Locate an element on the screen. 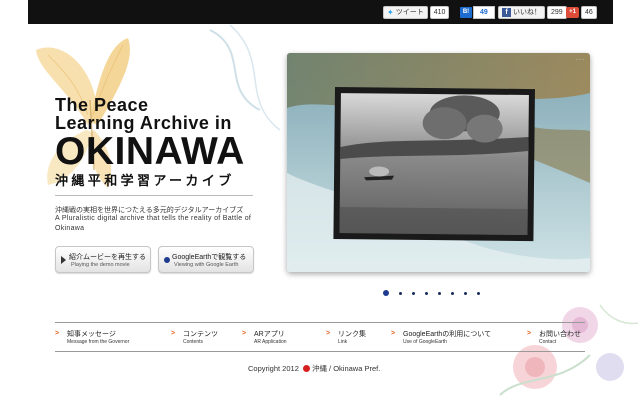 This screenshot has width=640, height=401. tweet-button: ✦ ツイート is located at coordinates (405, 12).